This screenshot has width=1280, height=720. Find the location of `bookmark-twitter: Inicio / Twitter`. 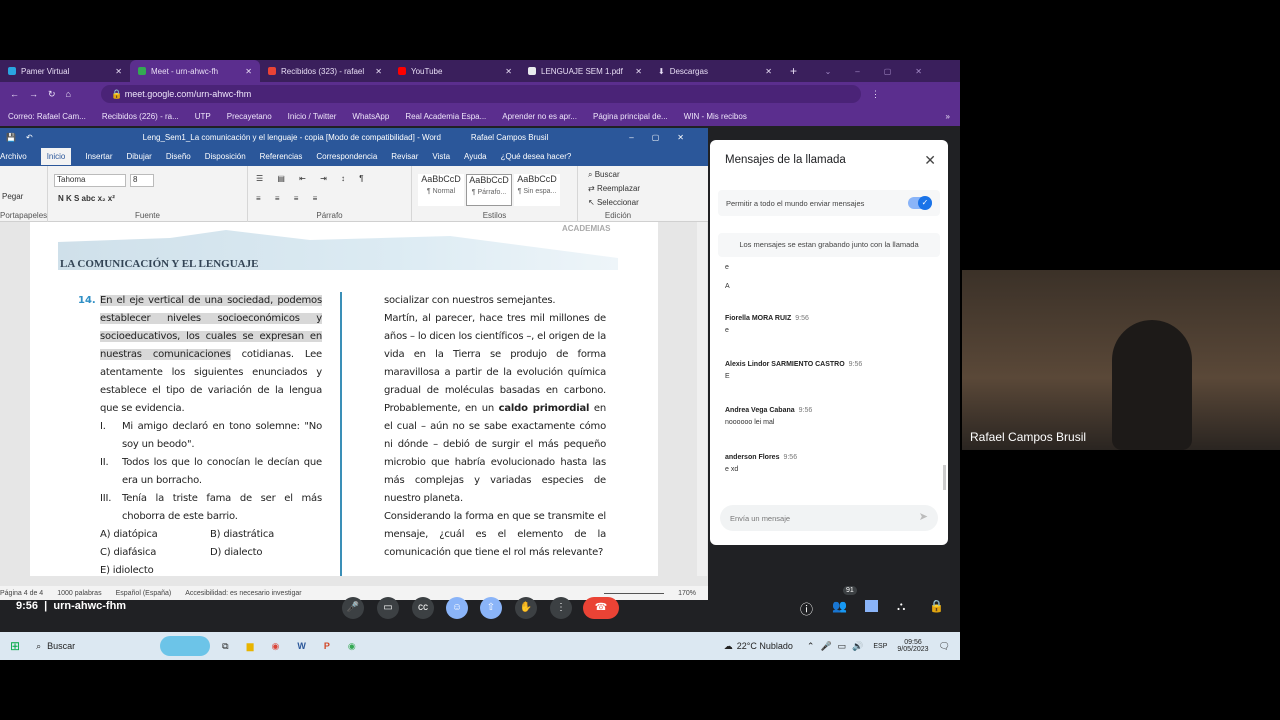

bookmark-twitter: Inicio / Twitter is located at coordinates (312, 116).